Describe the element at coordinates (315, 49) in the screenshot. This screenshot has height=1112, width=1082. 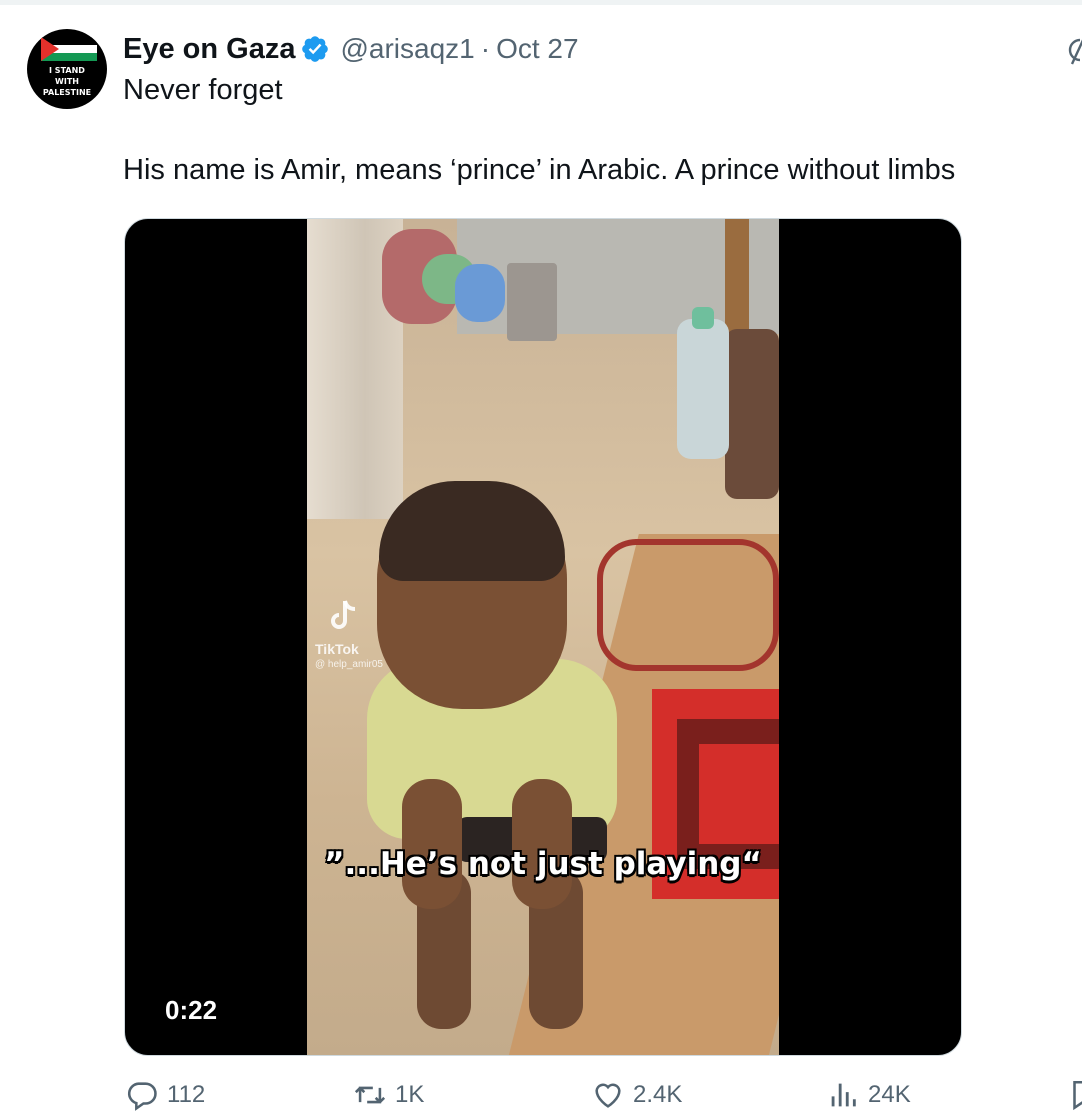
I see `verified-badge-icon` at that location.